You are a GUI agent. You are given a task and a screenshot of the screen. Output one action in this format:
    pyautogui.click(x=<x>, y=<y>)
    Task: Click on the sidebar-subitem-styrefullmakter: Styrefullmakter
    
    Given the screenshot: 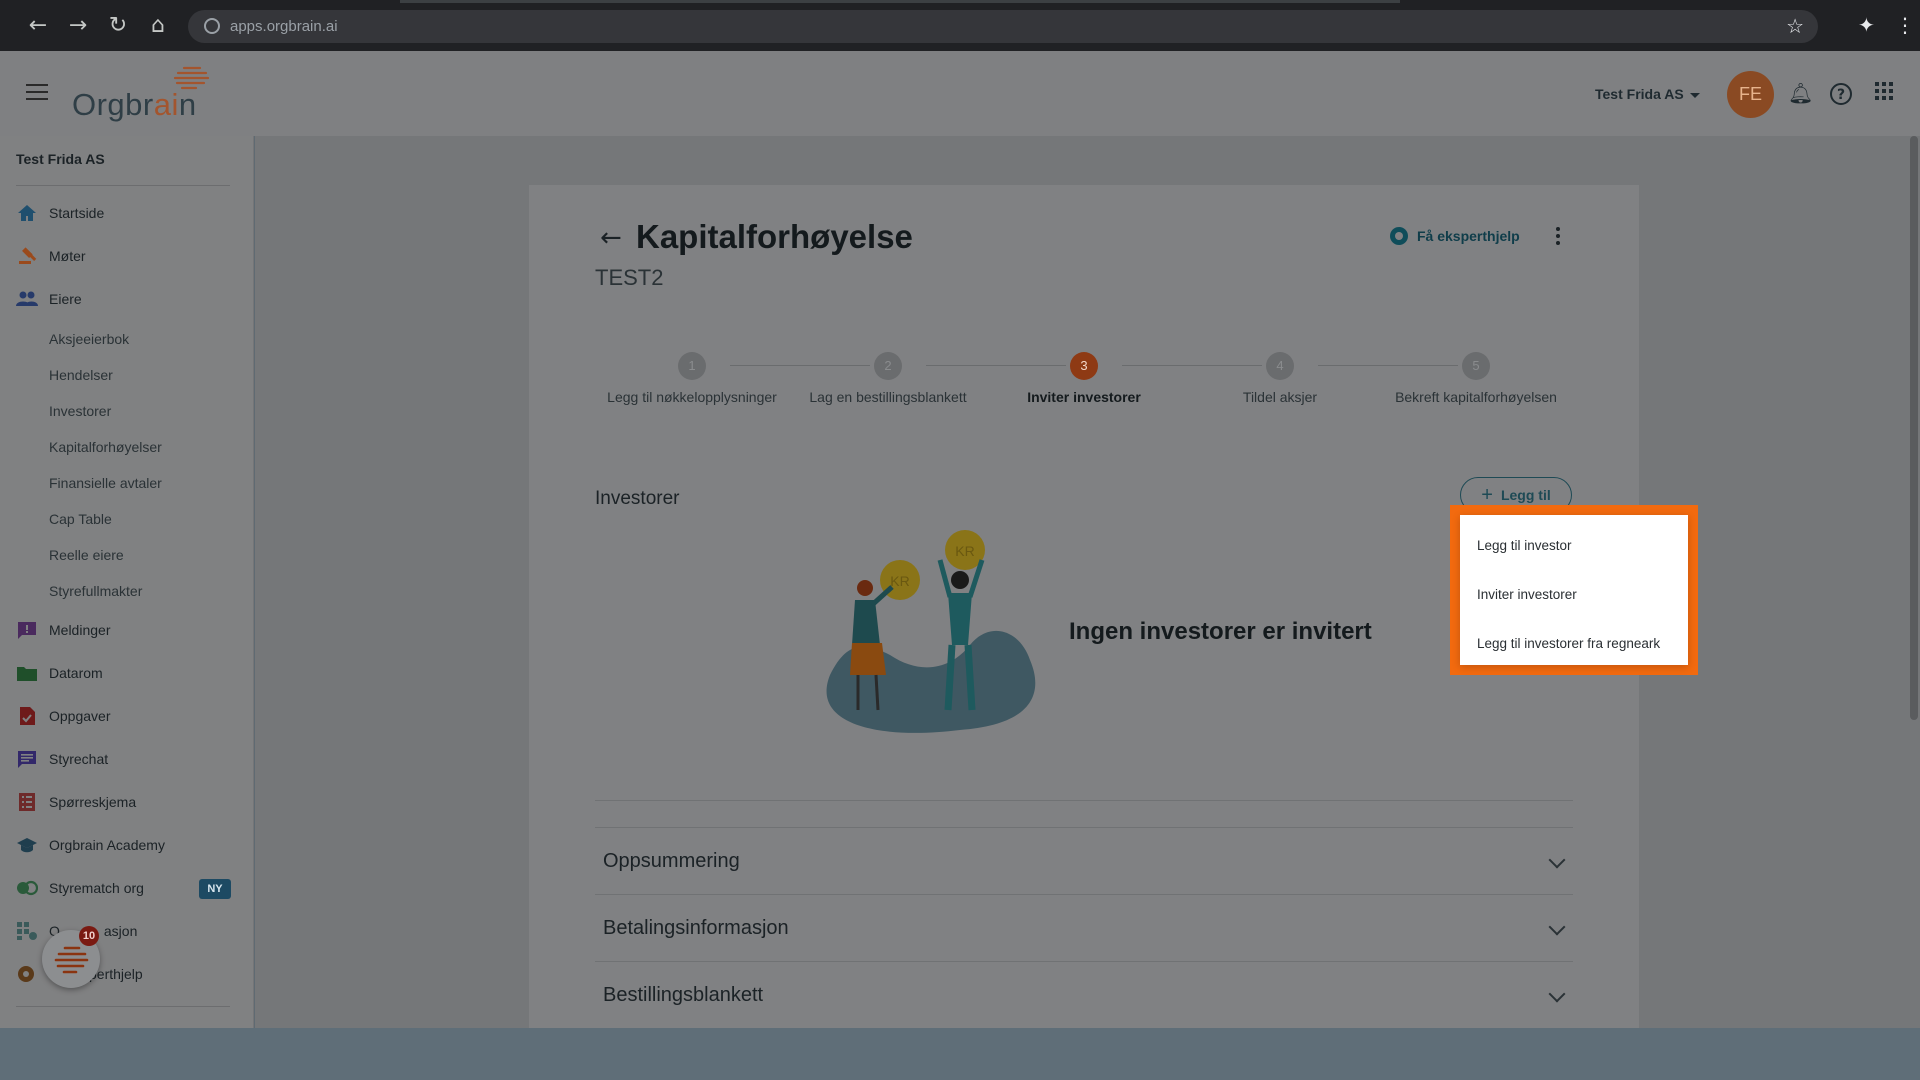 What is the action you would take?
    pyautogui.click(x=95, y=591)
    